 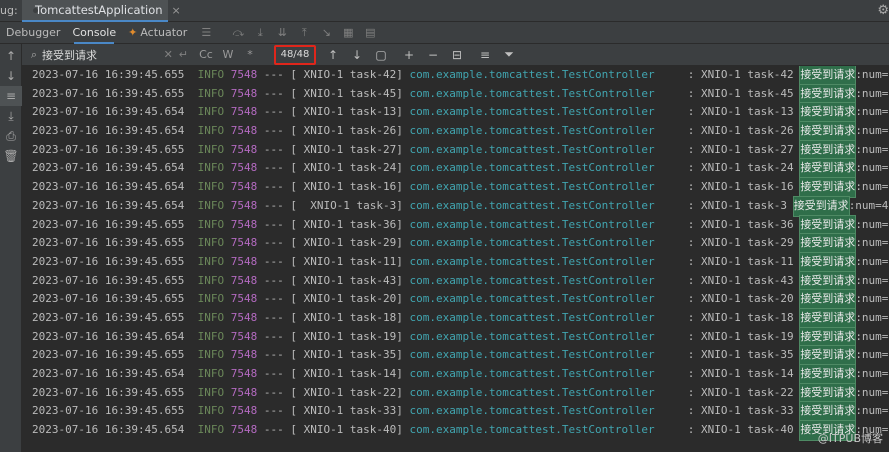 What do you see at coordinates (883, 10) in the screenshot?
I see `gear-icon: ⚙` at bounding box center [883, 10].